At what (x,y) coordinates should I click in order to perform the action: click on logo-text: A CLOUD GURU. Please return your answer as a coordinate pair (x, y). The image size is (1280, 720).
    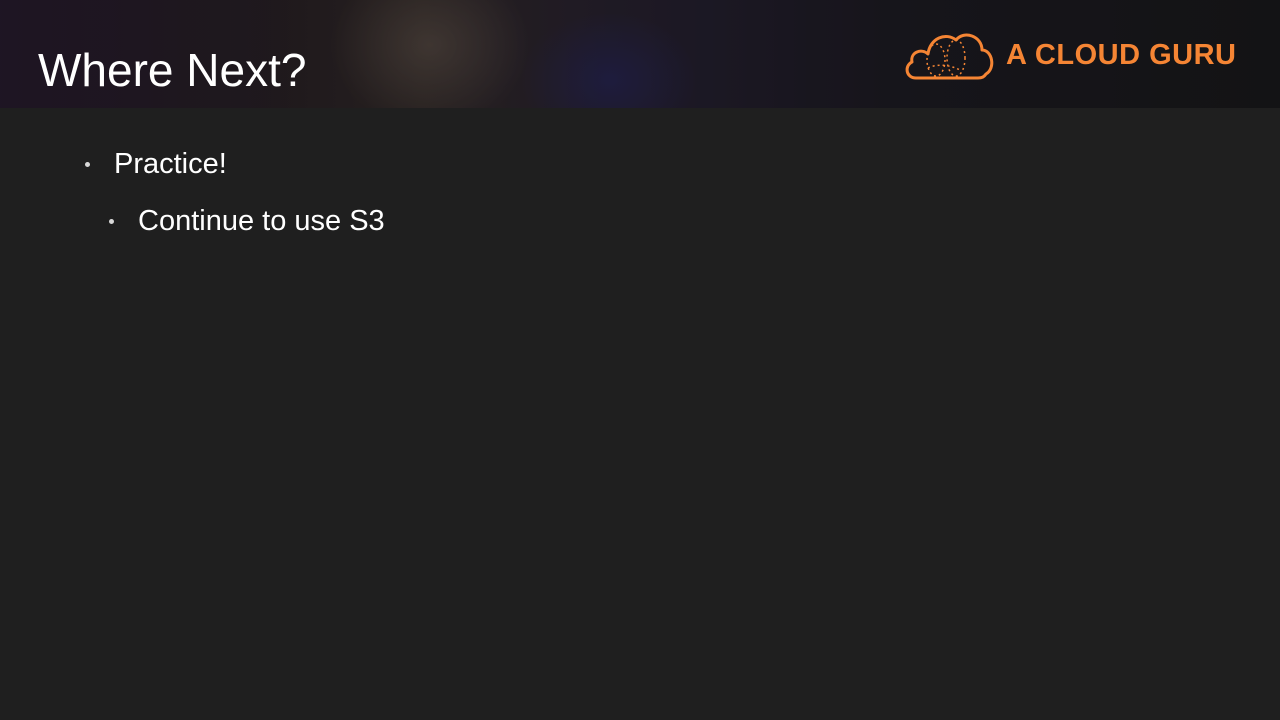
    Looking at the image, I should click on (1121, 54).